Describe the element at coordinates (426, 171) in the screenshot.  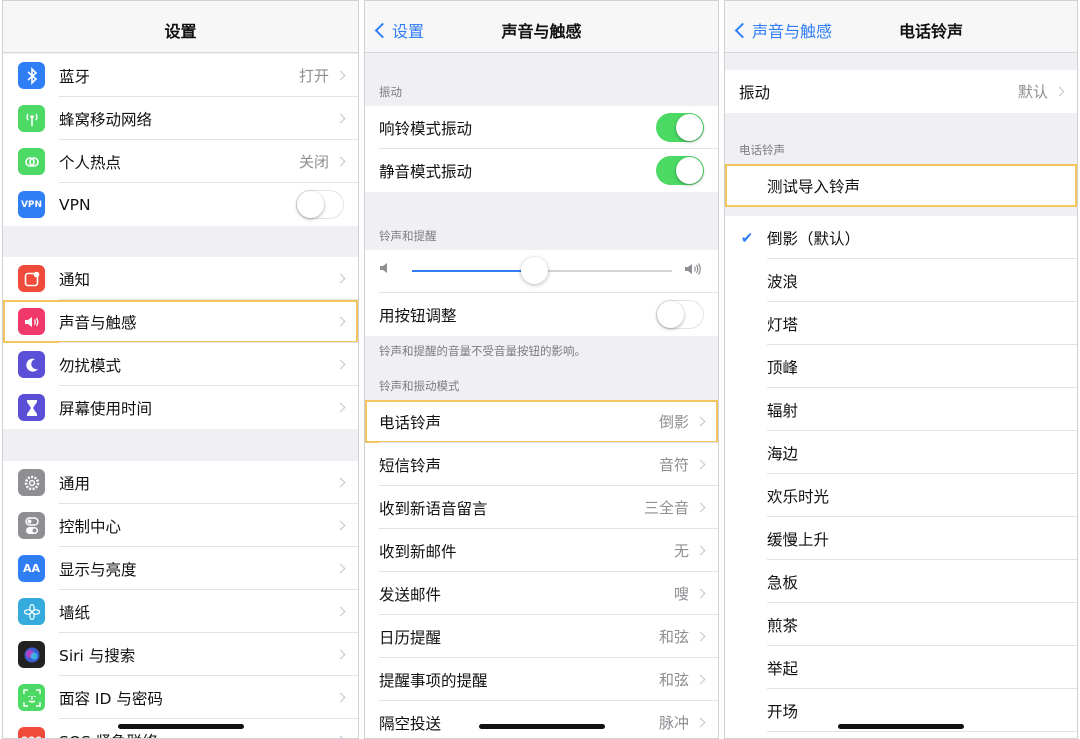
I see `row-label: 静音模式振动` at that location.